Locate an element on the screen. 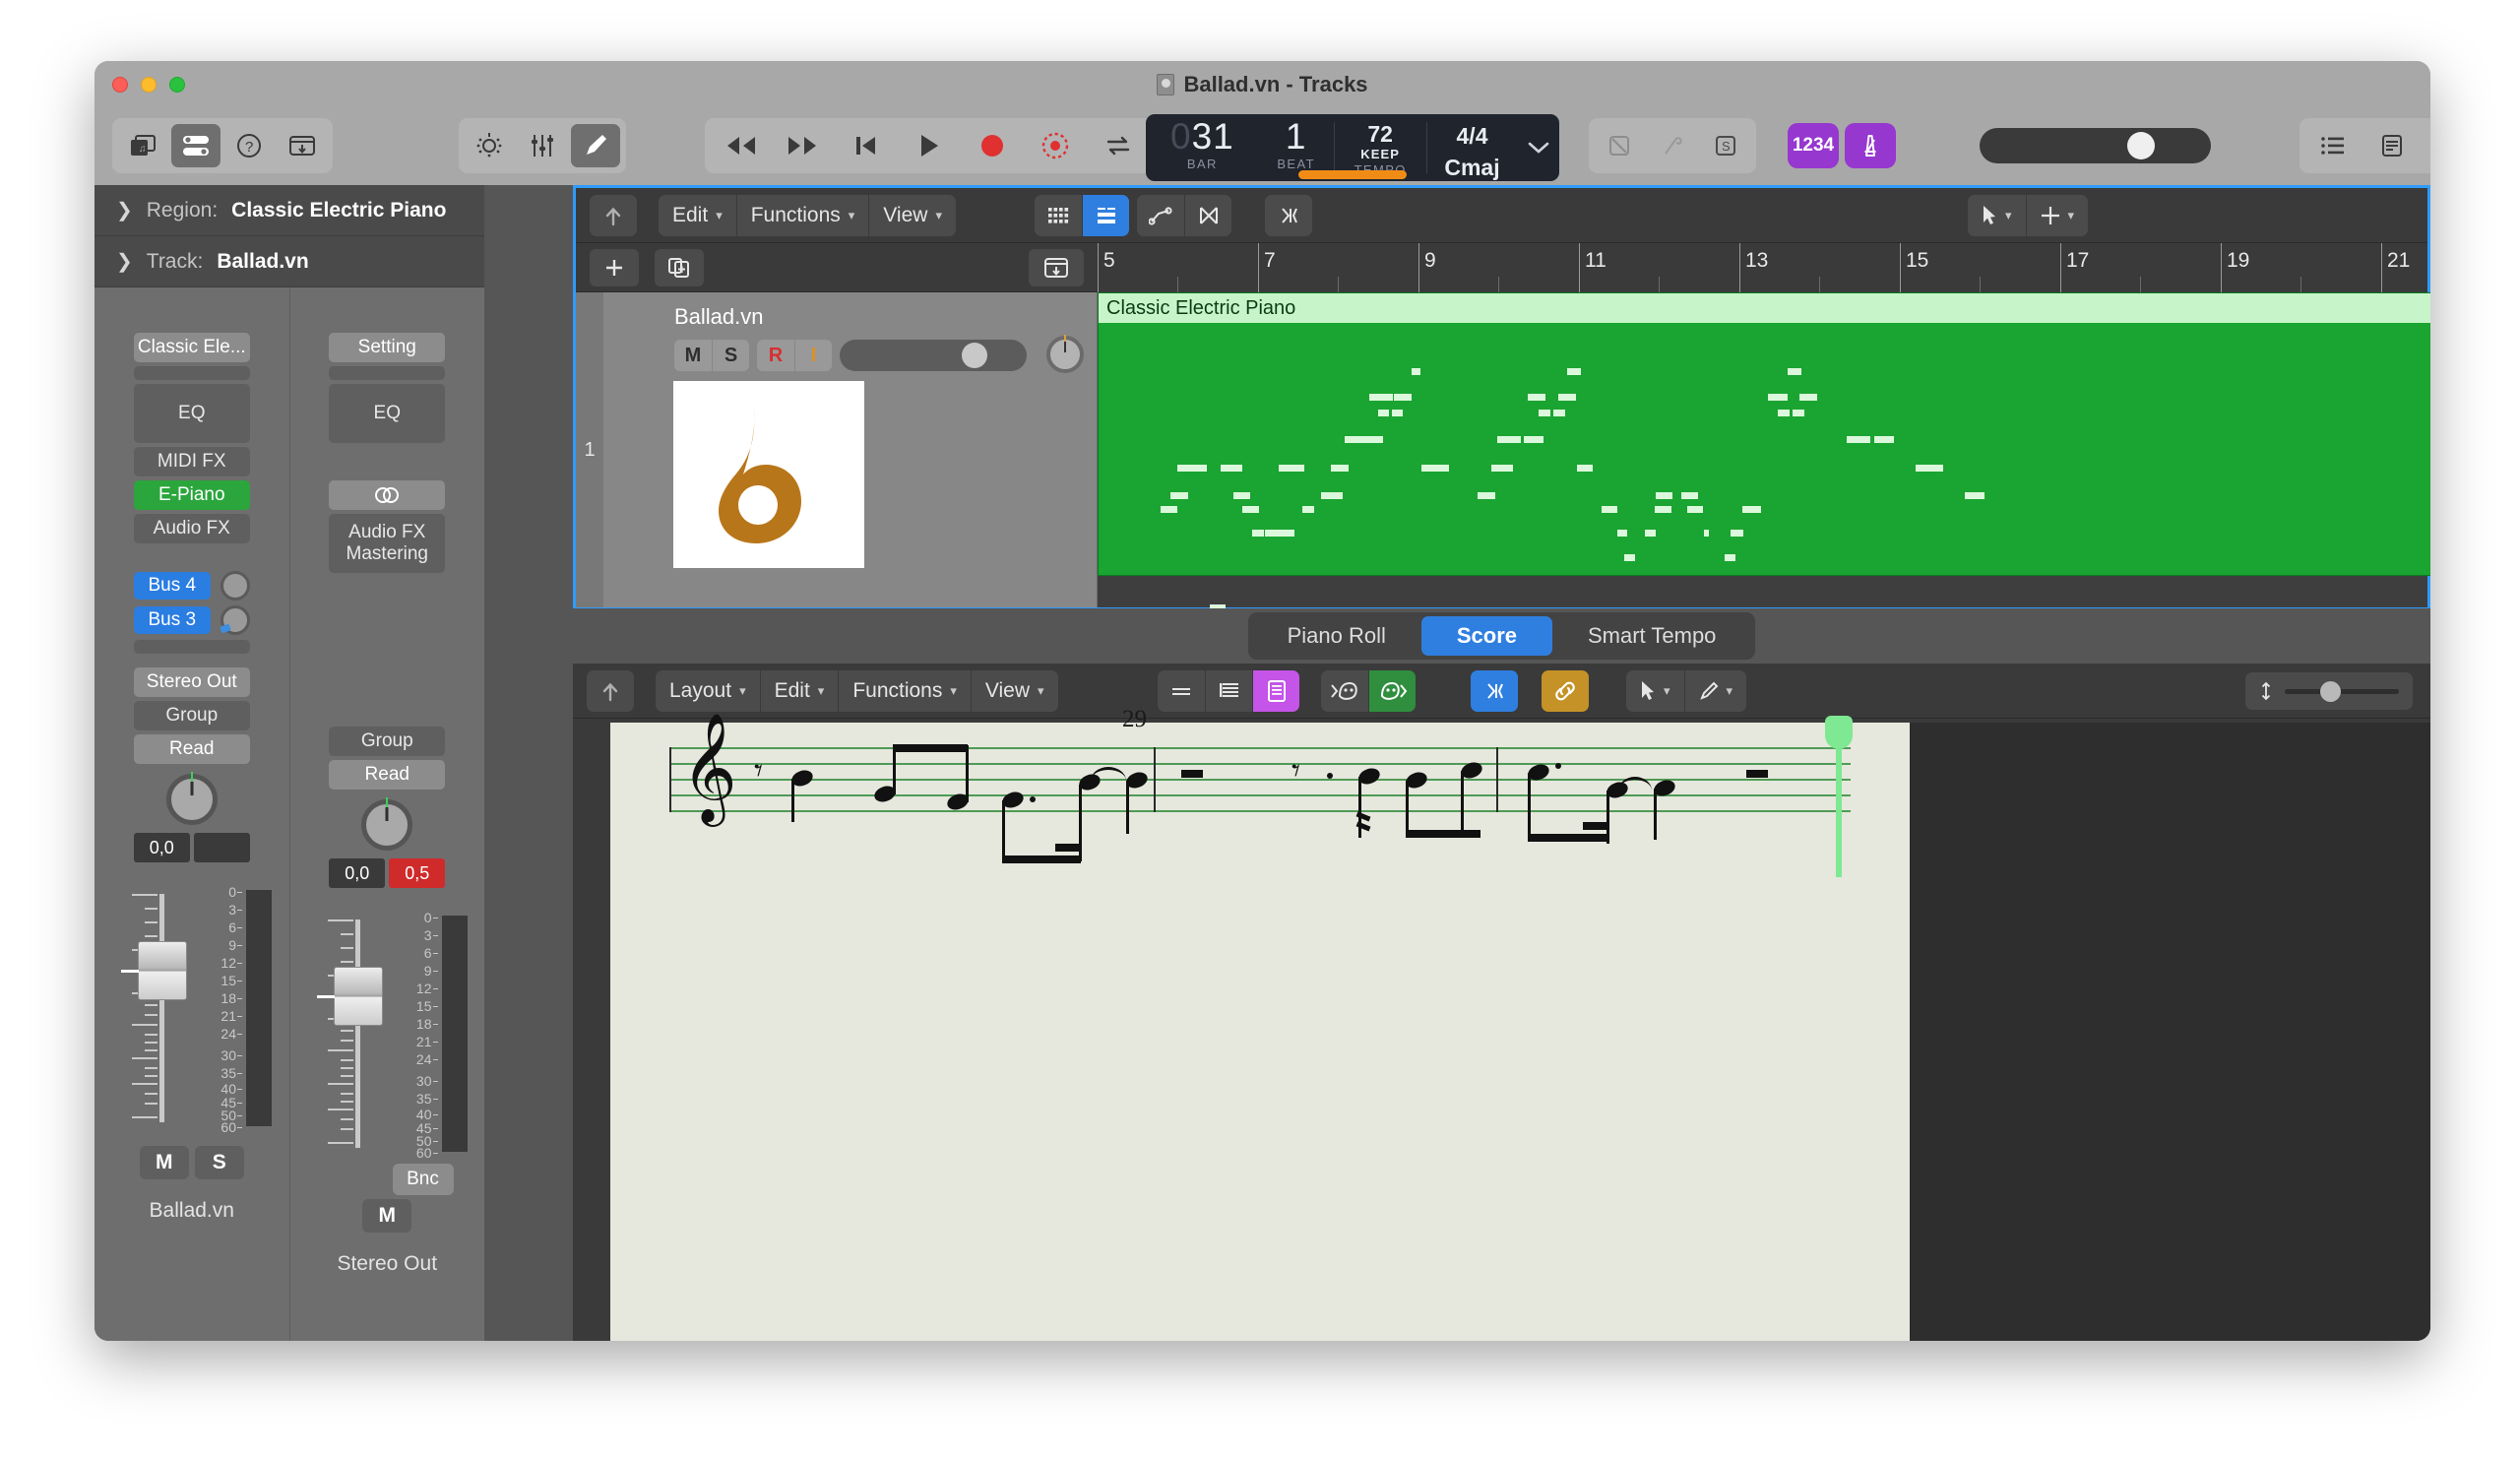 This screenshot has width=2520, height=1457. solo-icon: S is located at coordinates (1725, 145).